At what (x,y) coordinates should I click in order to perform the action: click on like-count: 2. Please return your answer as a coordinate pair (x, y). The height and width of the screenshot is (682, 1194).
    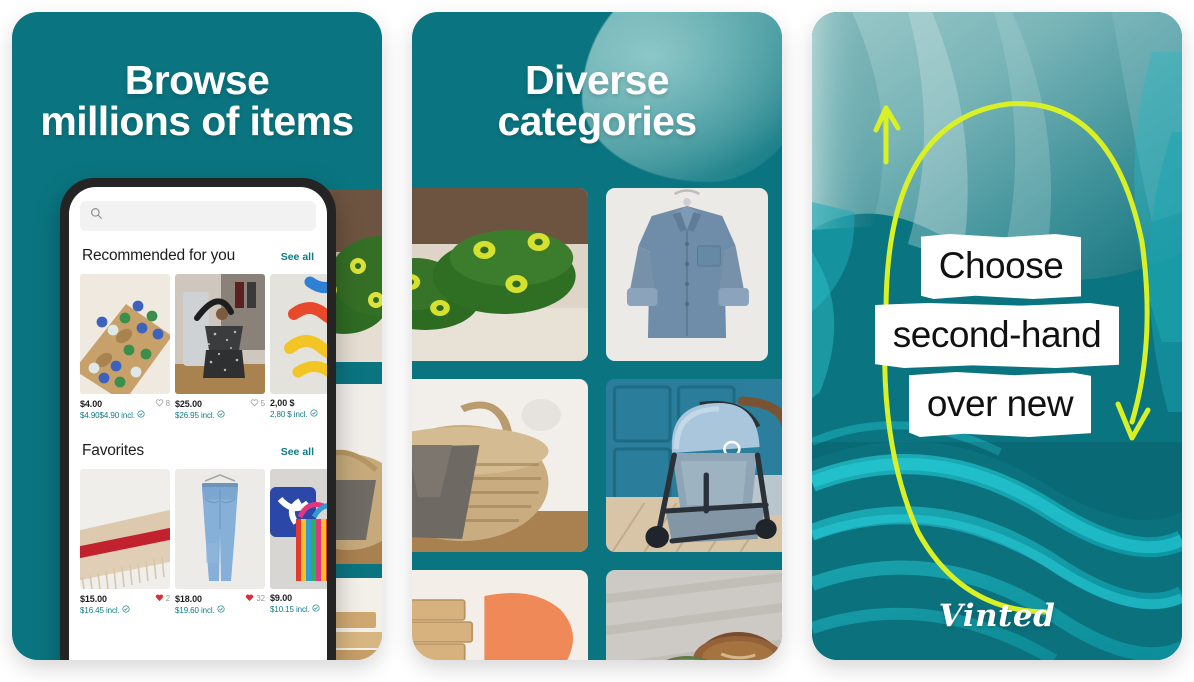
    Looking at the image, I should click on (167, 598).